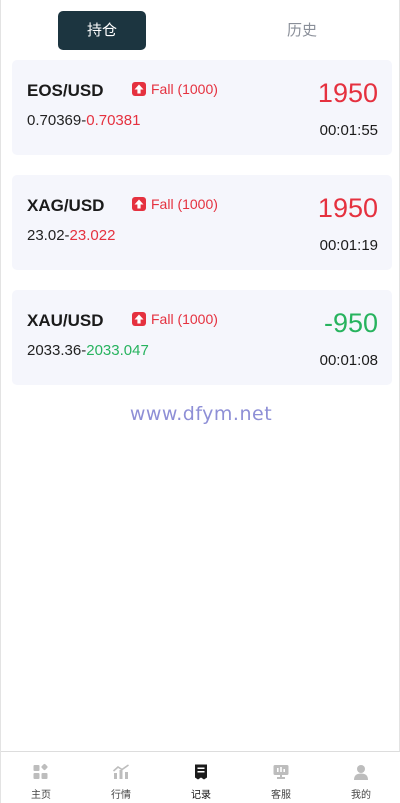 The height and width of the screenshot is (803, 400). Describe the element at coordinates (102, 30) in the screenshot. I see `tab-holdings: 持仓` at that location.